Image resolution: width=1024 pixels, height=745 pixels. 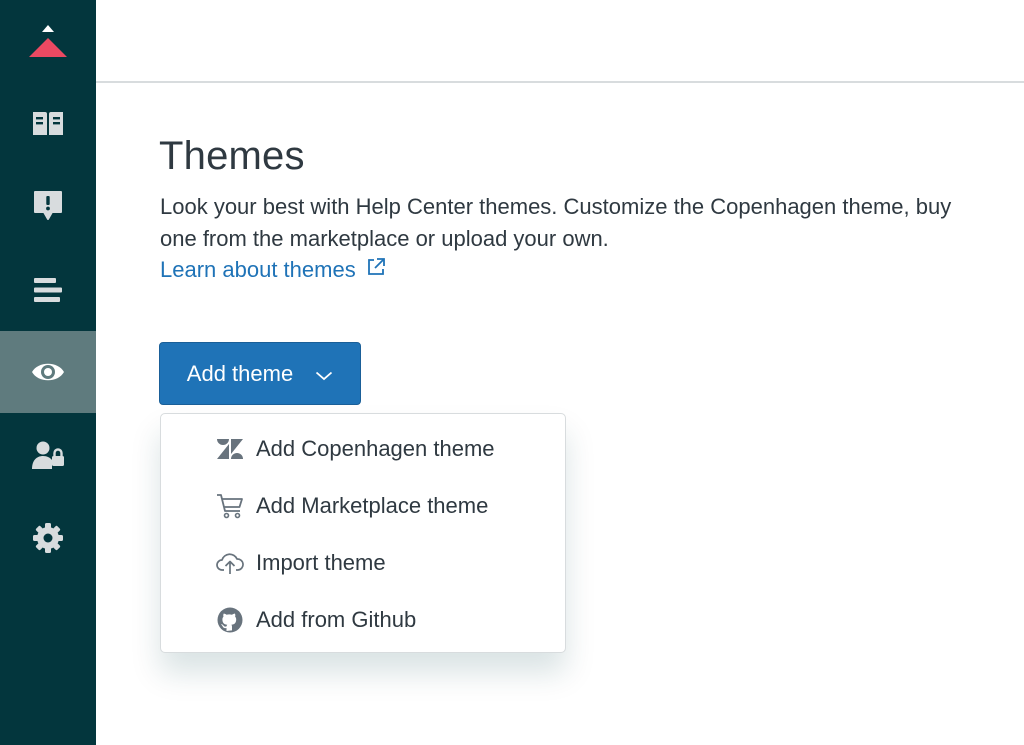 I want to click on chevron-down-icon, so click(x=324, y=374).